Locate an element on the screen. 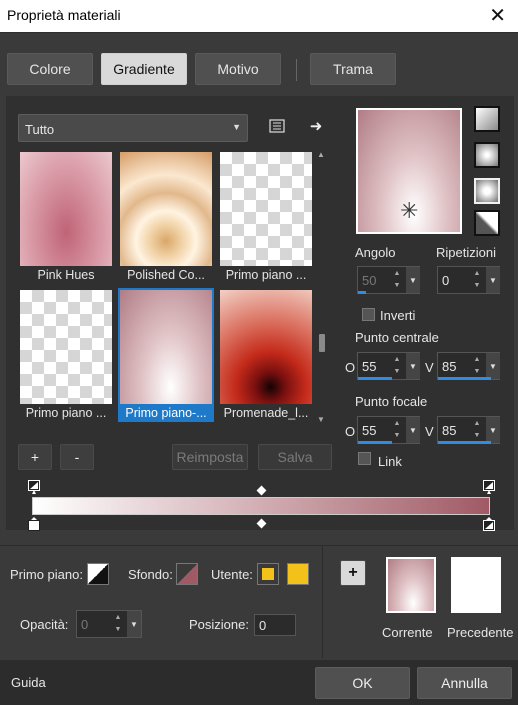 The width and height of the screenshot is (518, 705). gradient-bar is located at coordinates (261, 506).